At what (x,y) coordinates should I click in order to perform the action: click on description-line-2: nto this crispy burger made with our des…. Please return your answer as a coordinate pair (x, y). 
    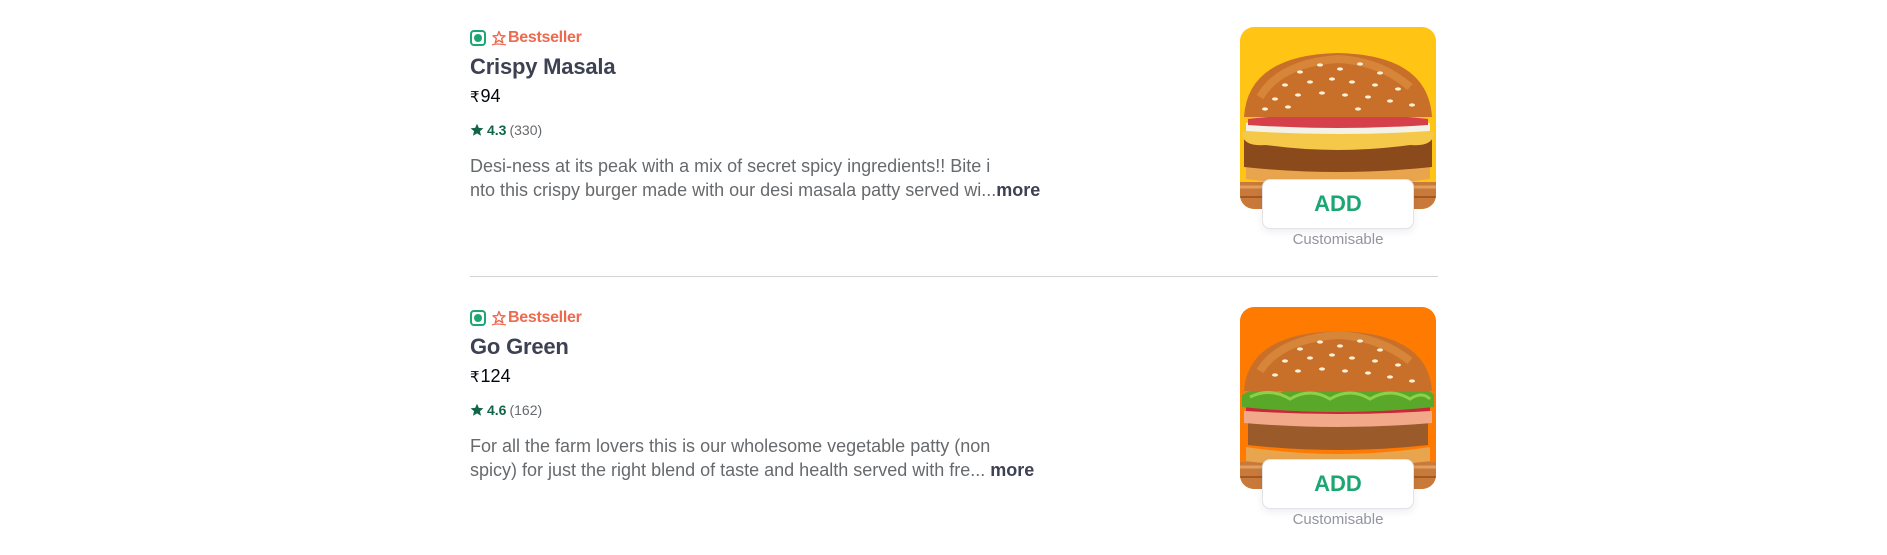
    Looking at the image, I should click on (755, 190).